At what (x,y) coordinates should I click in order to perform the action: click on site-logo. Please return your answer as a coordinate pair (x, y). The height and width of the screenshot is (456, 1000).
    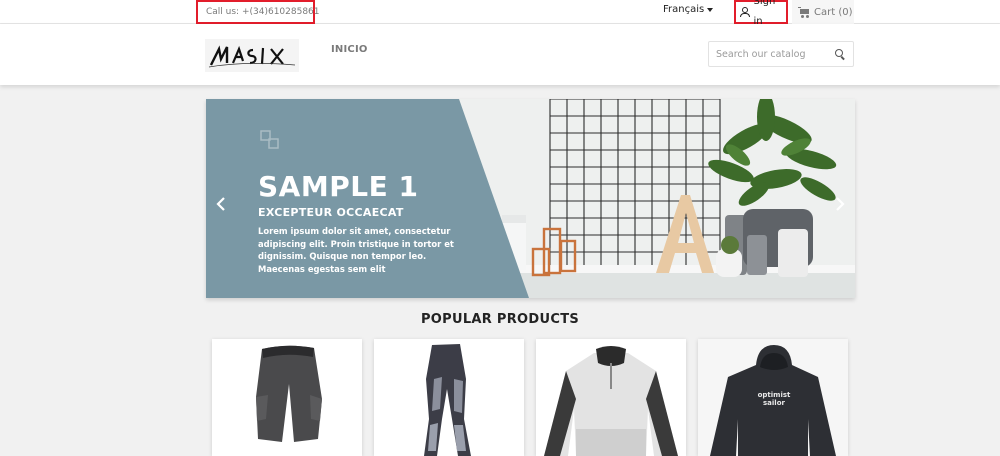
    Looking at the image, I should click on (252, 55).